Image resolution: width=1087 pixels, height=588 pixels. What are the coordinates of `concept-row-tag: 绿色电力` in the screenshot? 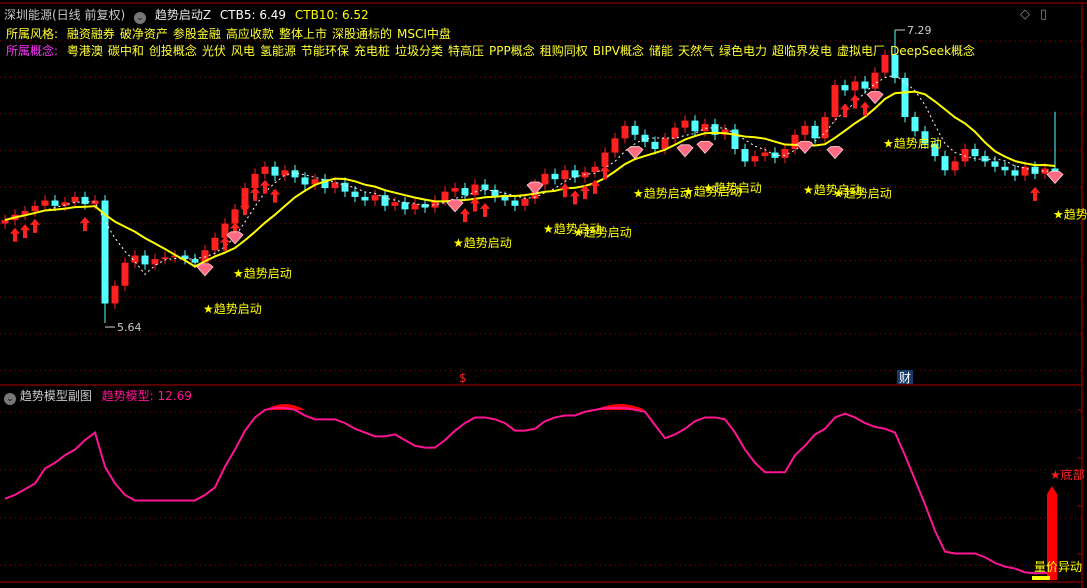 It's located at (743, 51).